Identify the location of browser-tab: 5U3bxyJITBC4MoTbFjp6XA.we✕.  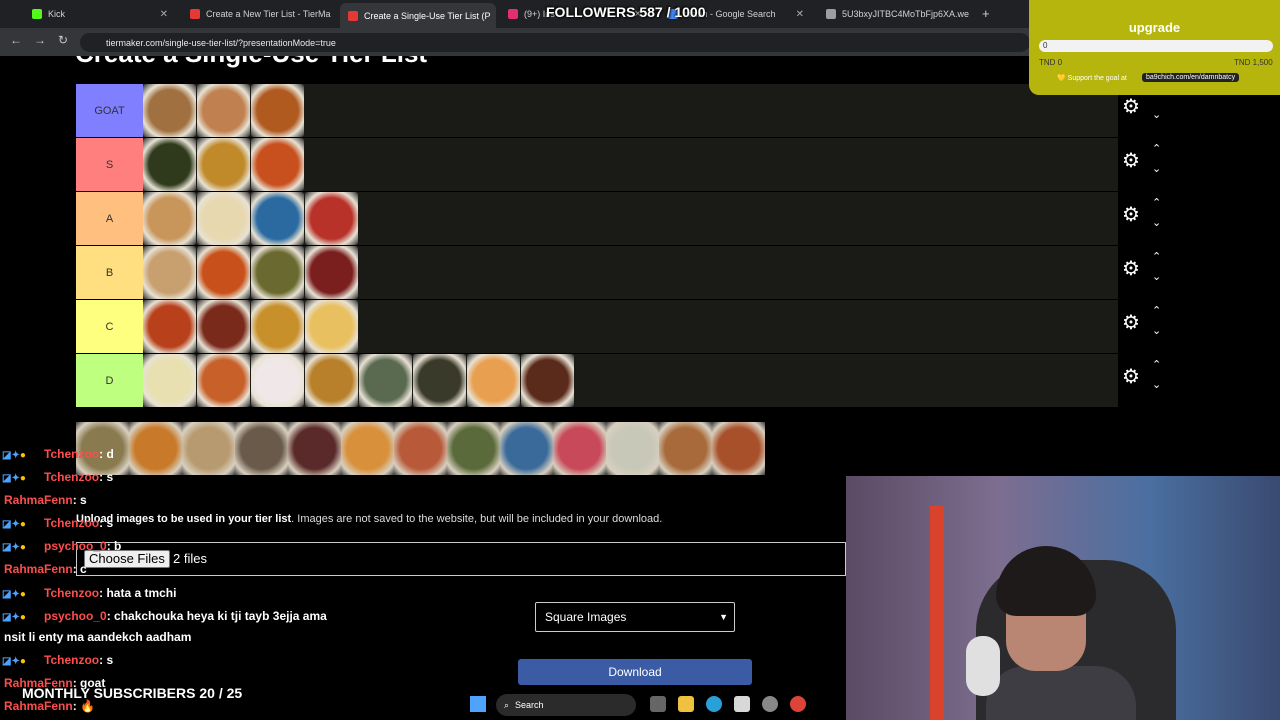
(896, 14).